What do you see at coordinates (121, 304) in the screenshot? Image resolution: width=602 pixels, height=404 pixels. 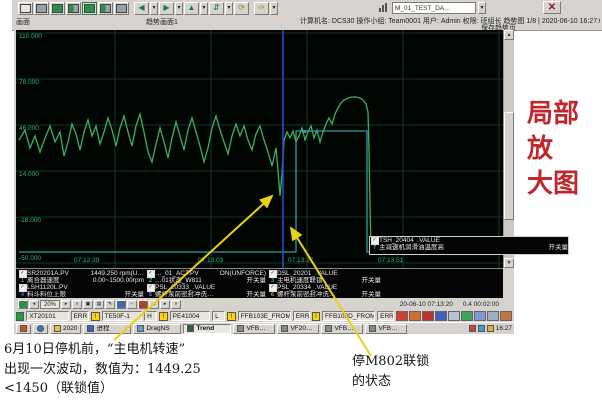 I see `add-pen-icon` at bounding box center [121, 304].